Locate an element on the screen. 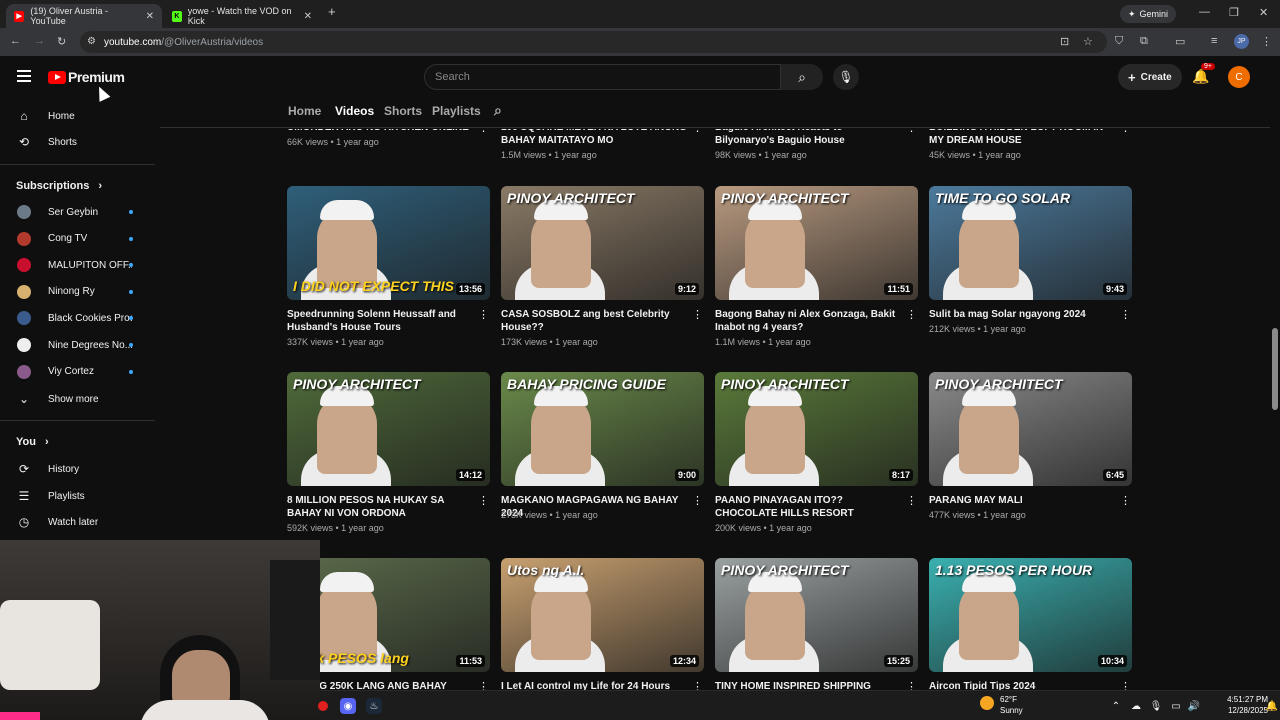  tab-home: Home is located at coordinates (304, 111).